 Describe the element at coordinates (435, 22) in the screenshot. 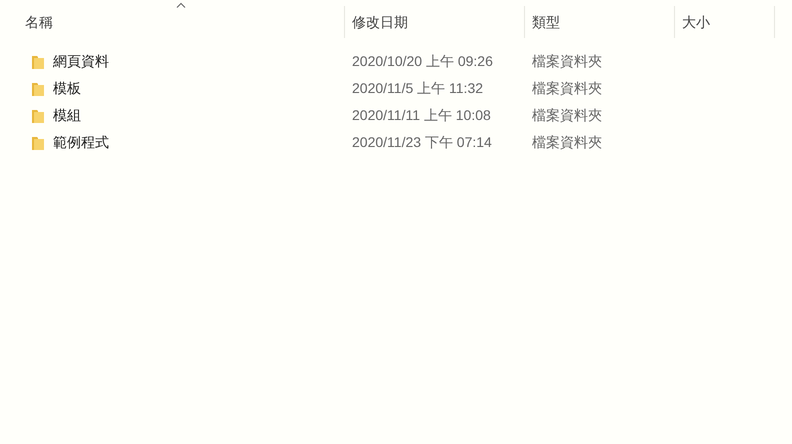

I see `column-header: 修改日期` at that location.